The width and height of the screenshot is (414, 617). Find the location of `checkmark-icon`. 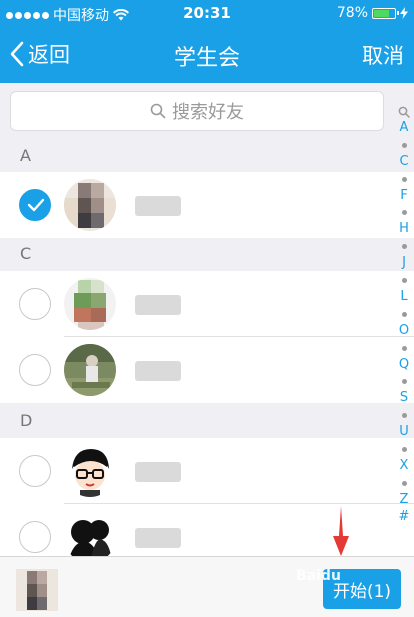

checkmark-icon is located at coordinates (36, 205).